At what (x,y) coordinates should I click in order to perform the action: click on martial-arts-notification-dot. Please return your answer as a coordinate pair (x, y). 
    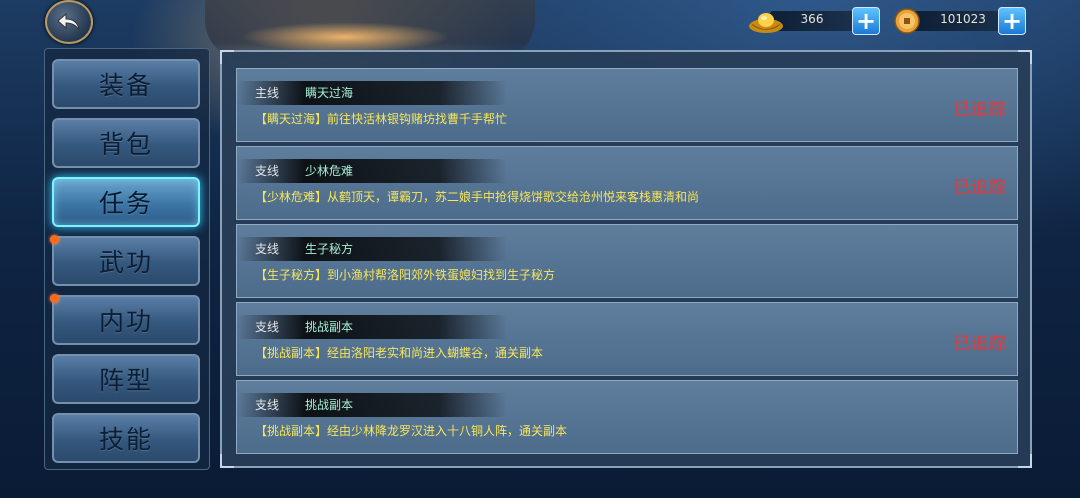
    Looking at the image, I should click on (54, 239).